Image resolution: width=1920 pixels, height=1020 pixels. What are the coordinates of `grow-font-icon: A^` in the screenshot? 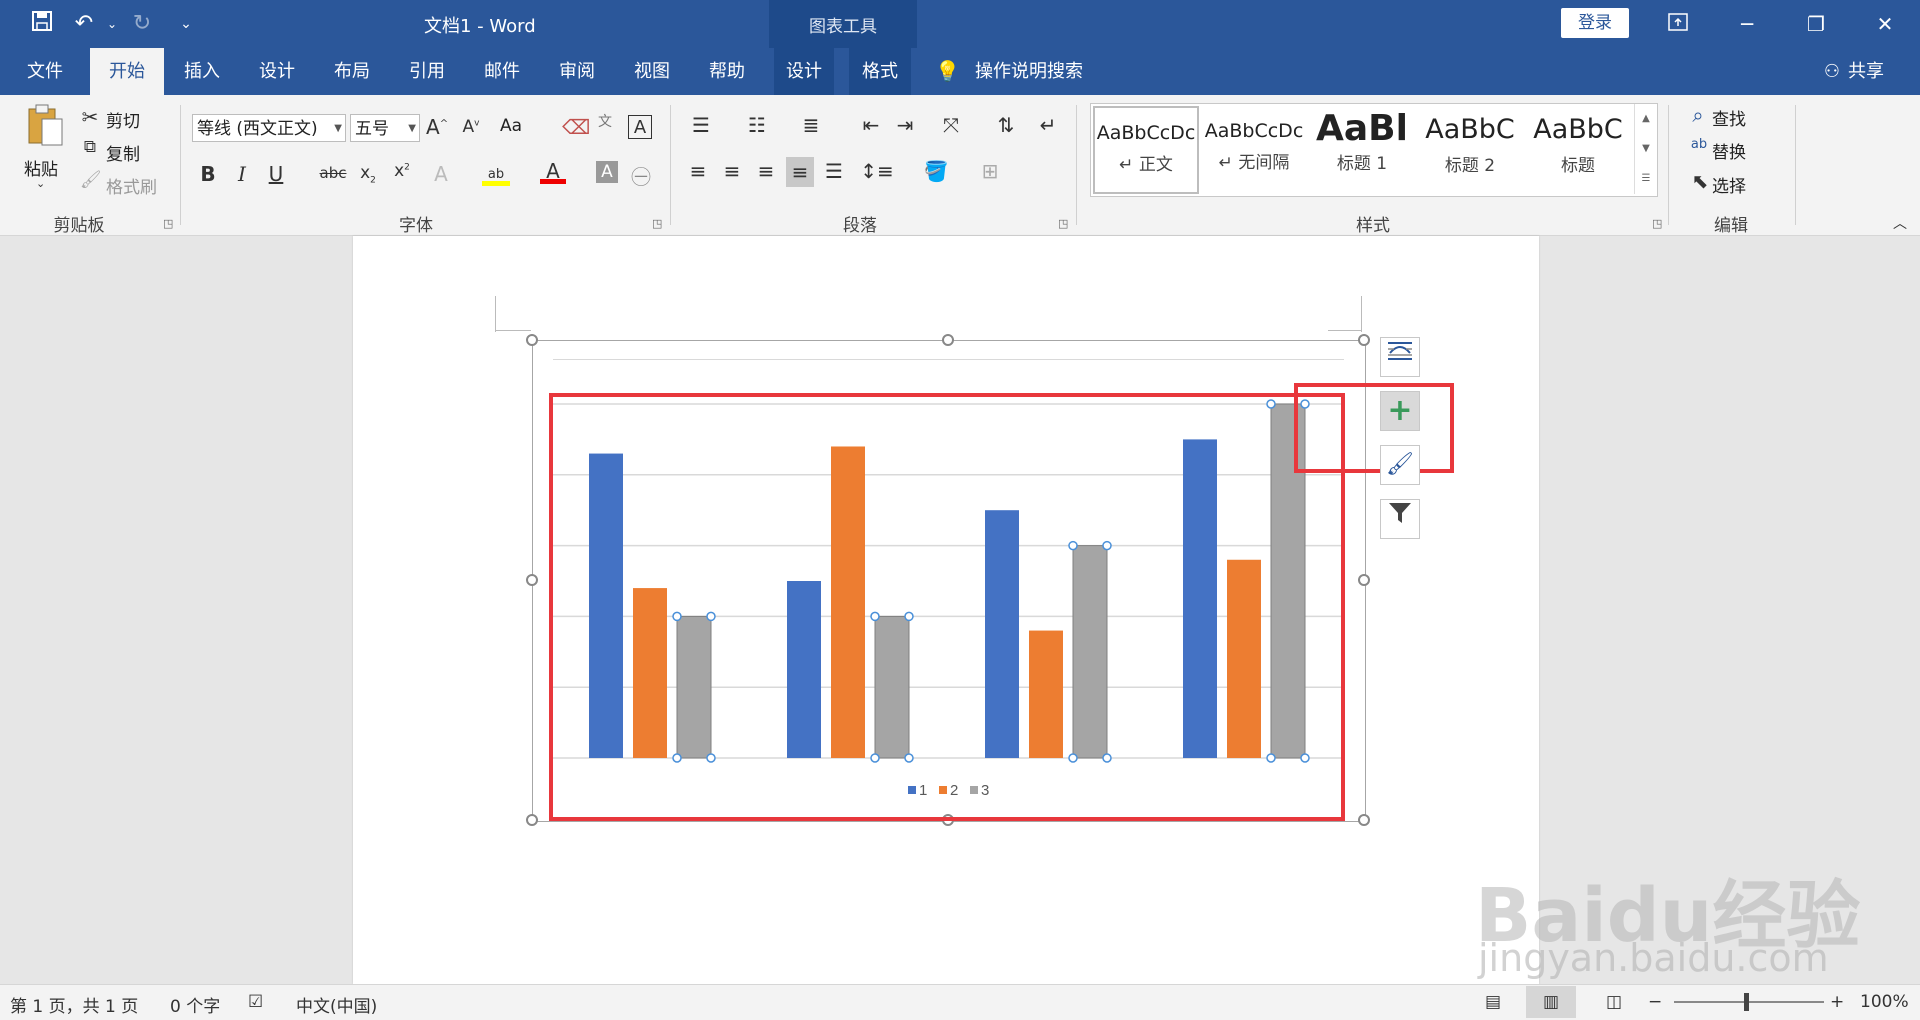 It's located at (437, 127).